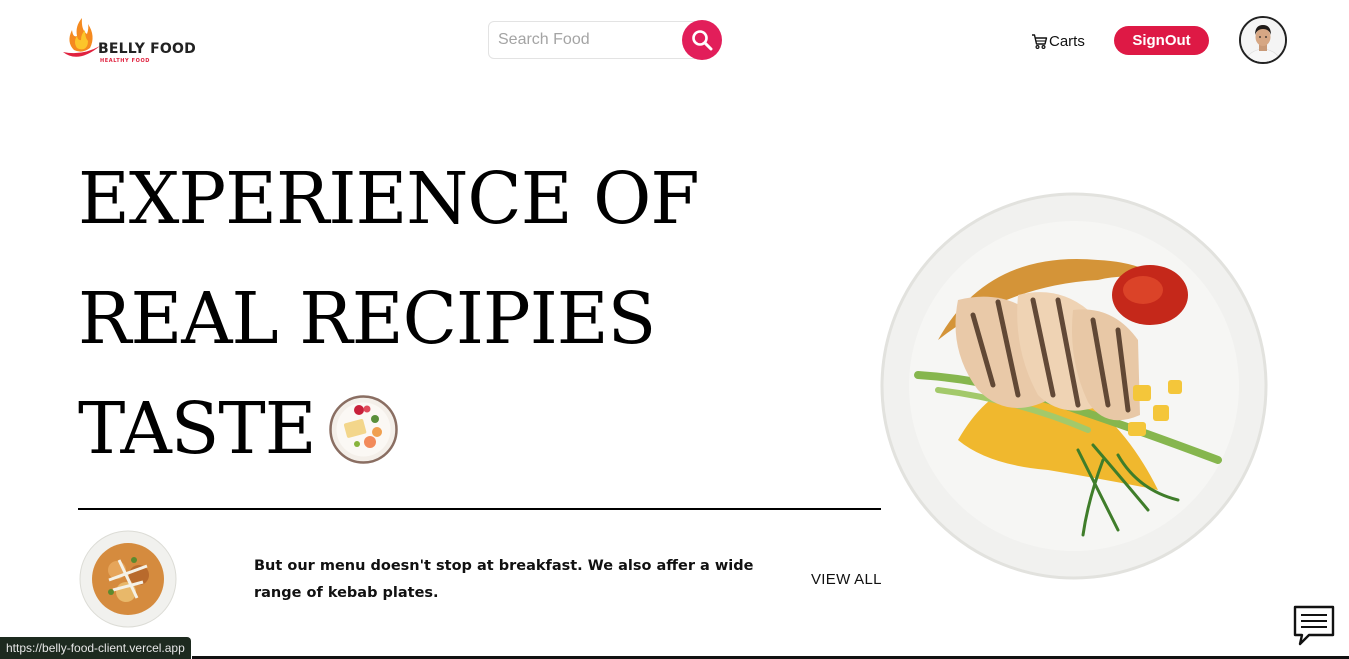 The image size is (1349, 659). Describe the element at coordinates (197, 428) in the screenshot. I see `hero-heading-line-3: TASTE` at that location.